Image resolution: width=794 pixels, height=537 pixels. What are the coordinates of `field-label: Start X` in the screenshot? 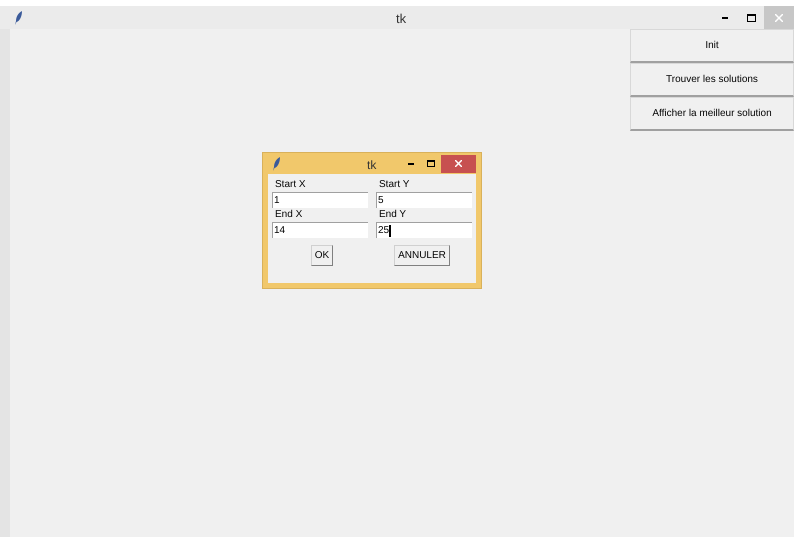 It's located at (290, 185).